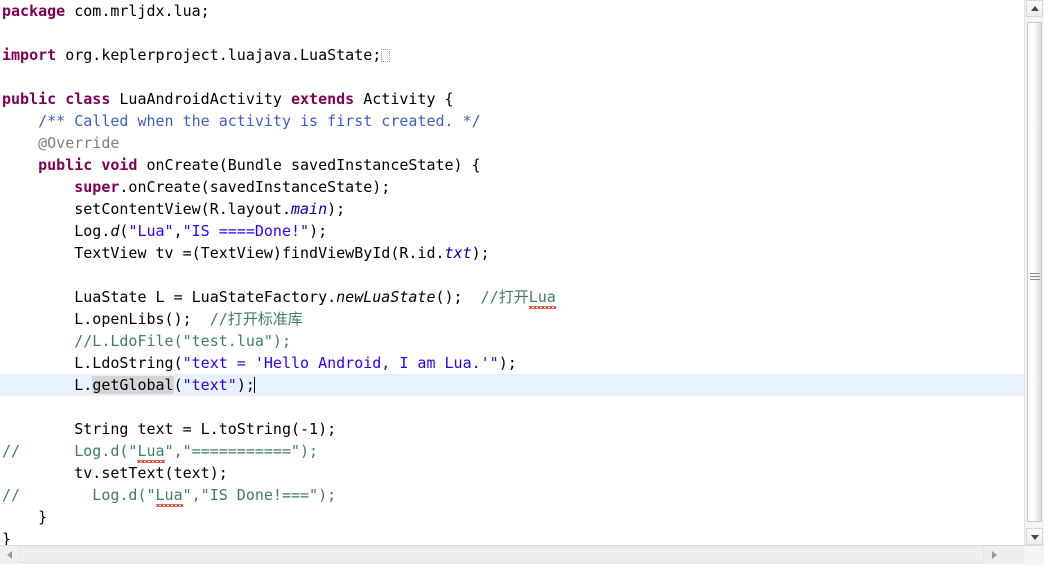 The width and height of the screenshot is (1044, 565). Describe the element at coordinates (458, 297) in the screenshot. I see `code-text: ();` at that location.